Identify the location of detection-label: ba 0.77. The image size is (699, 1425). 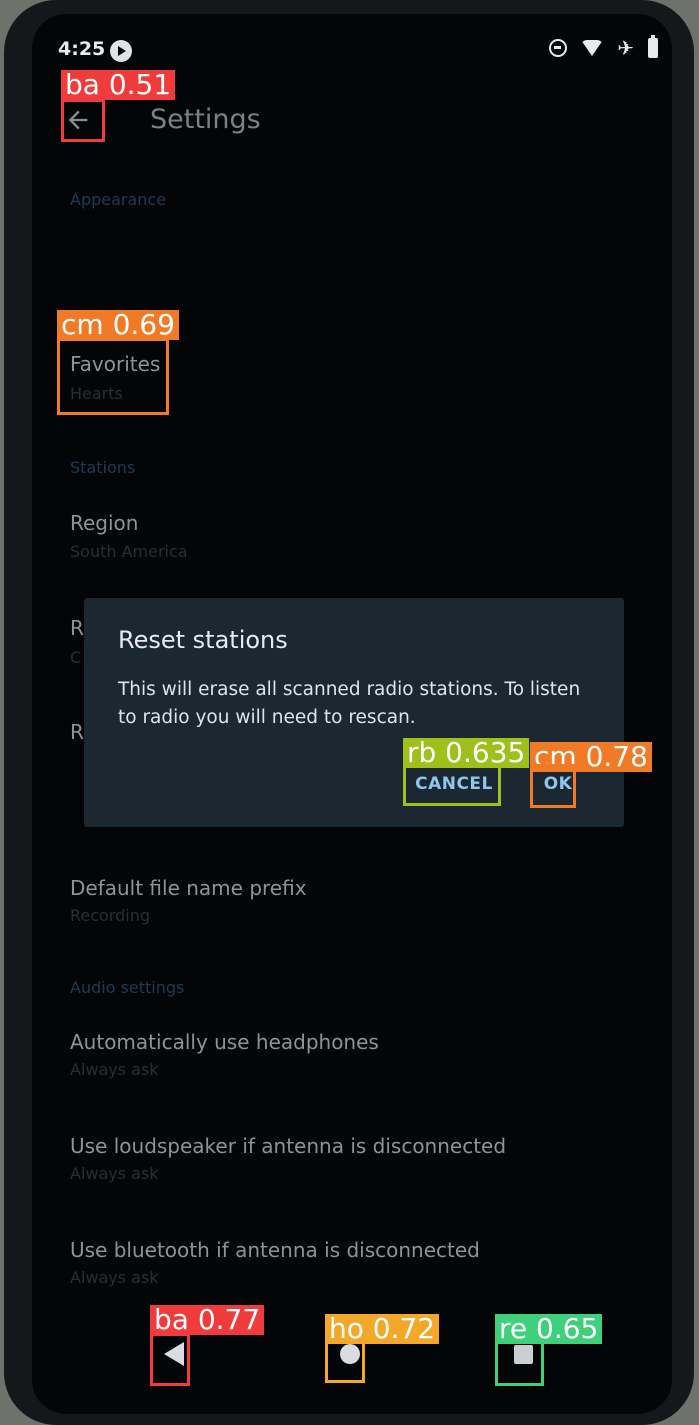
(207, 1320).